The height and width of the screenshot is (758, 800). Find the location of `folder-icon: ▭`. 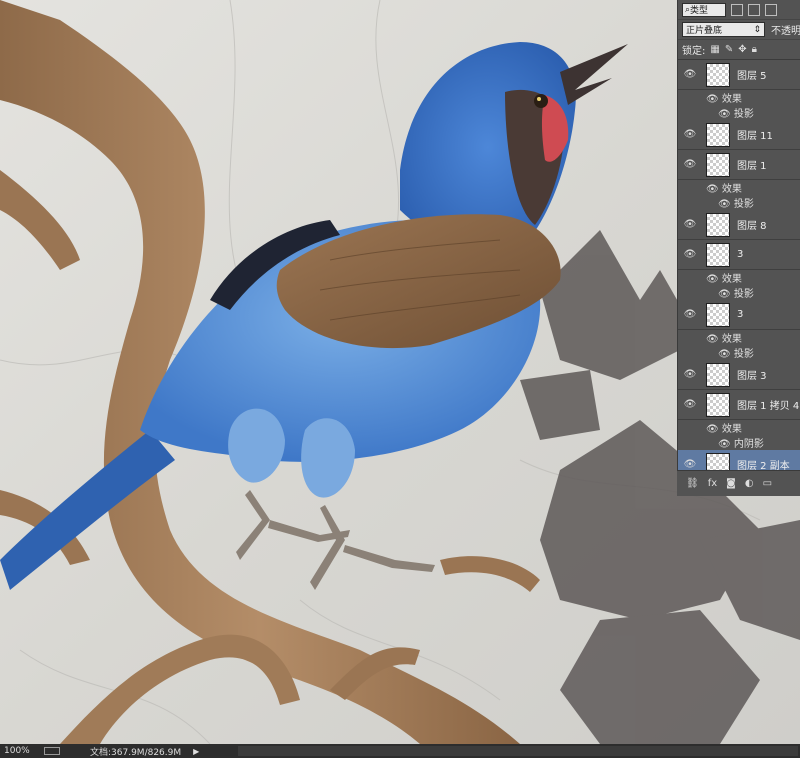

folder-icon: ▭ is located at coordinates (767, 483).